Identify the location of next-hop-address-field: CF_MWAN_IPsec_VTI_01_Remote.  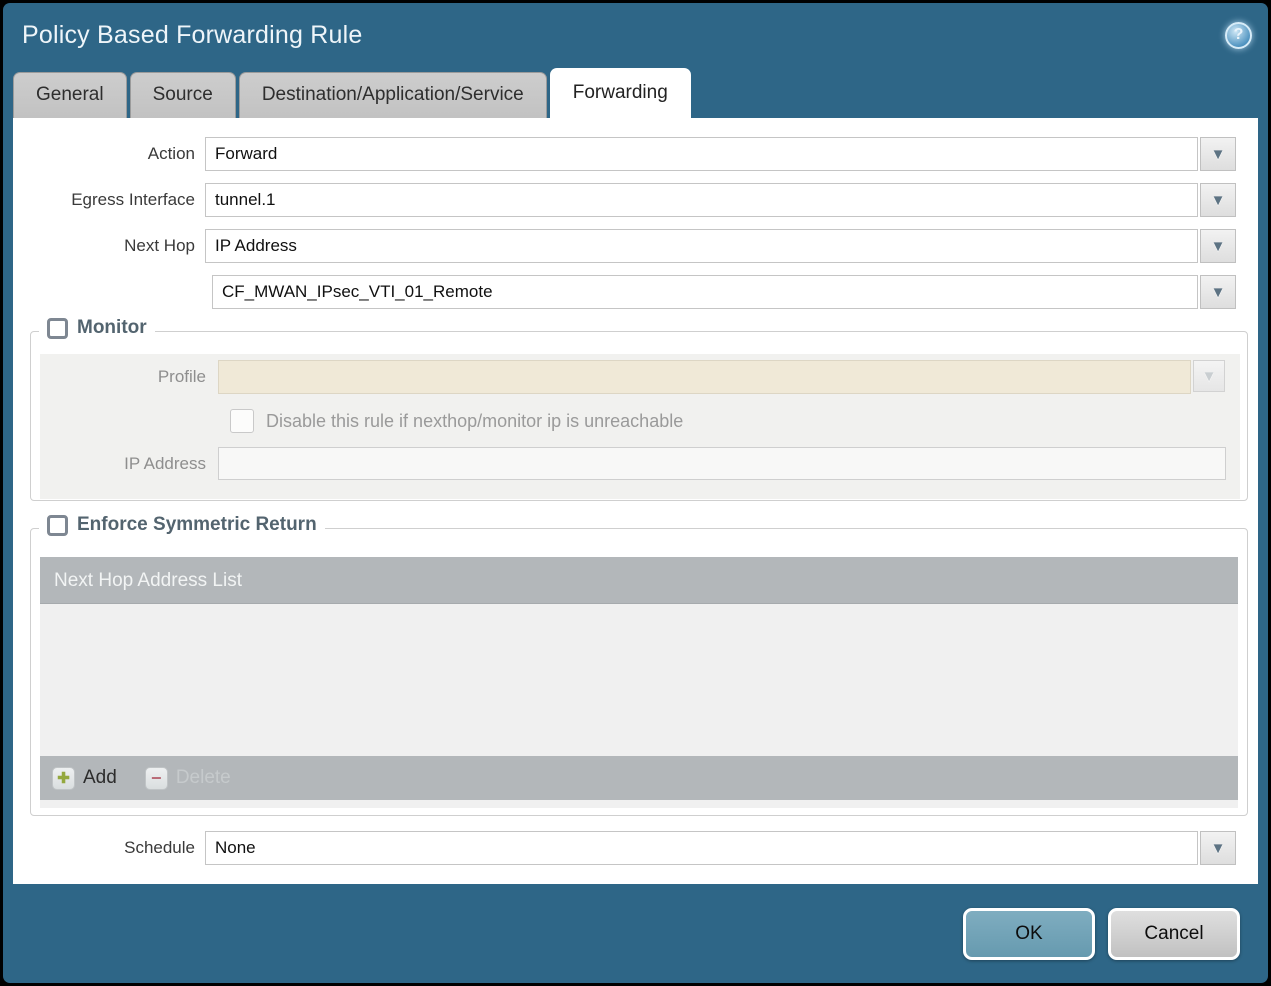
(705, 292).